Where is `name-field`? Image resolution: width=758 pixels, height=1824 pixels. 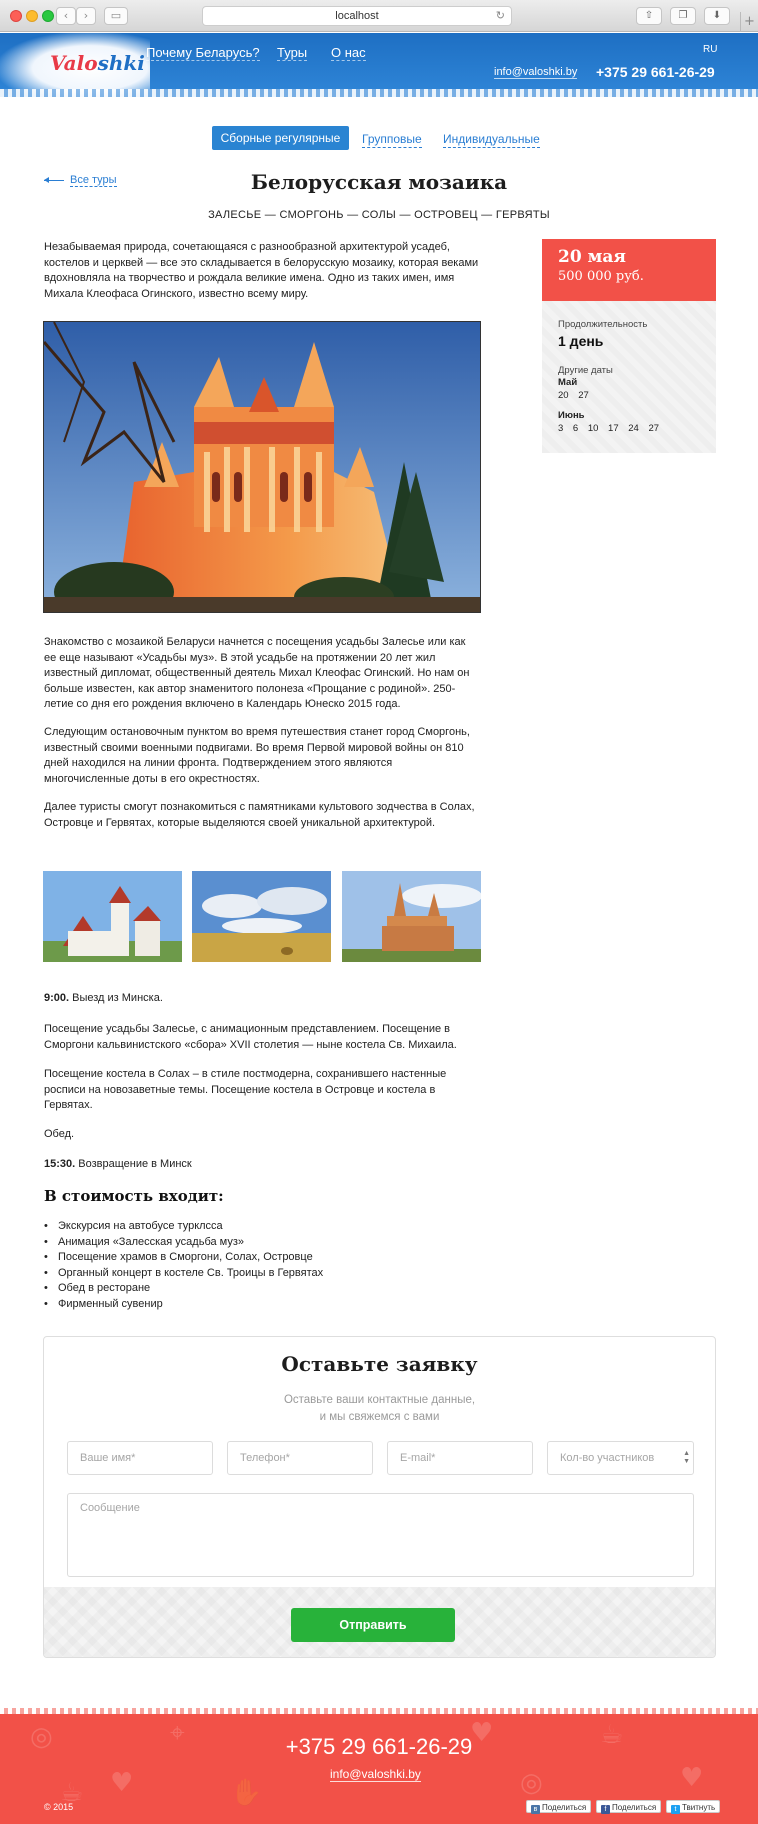 name-field is located at coordinates (140, 1458).